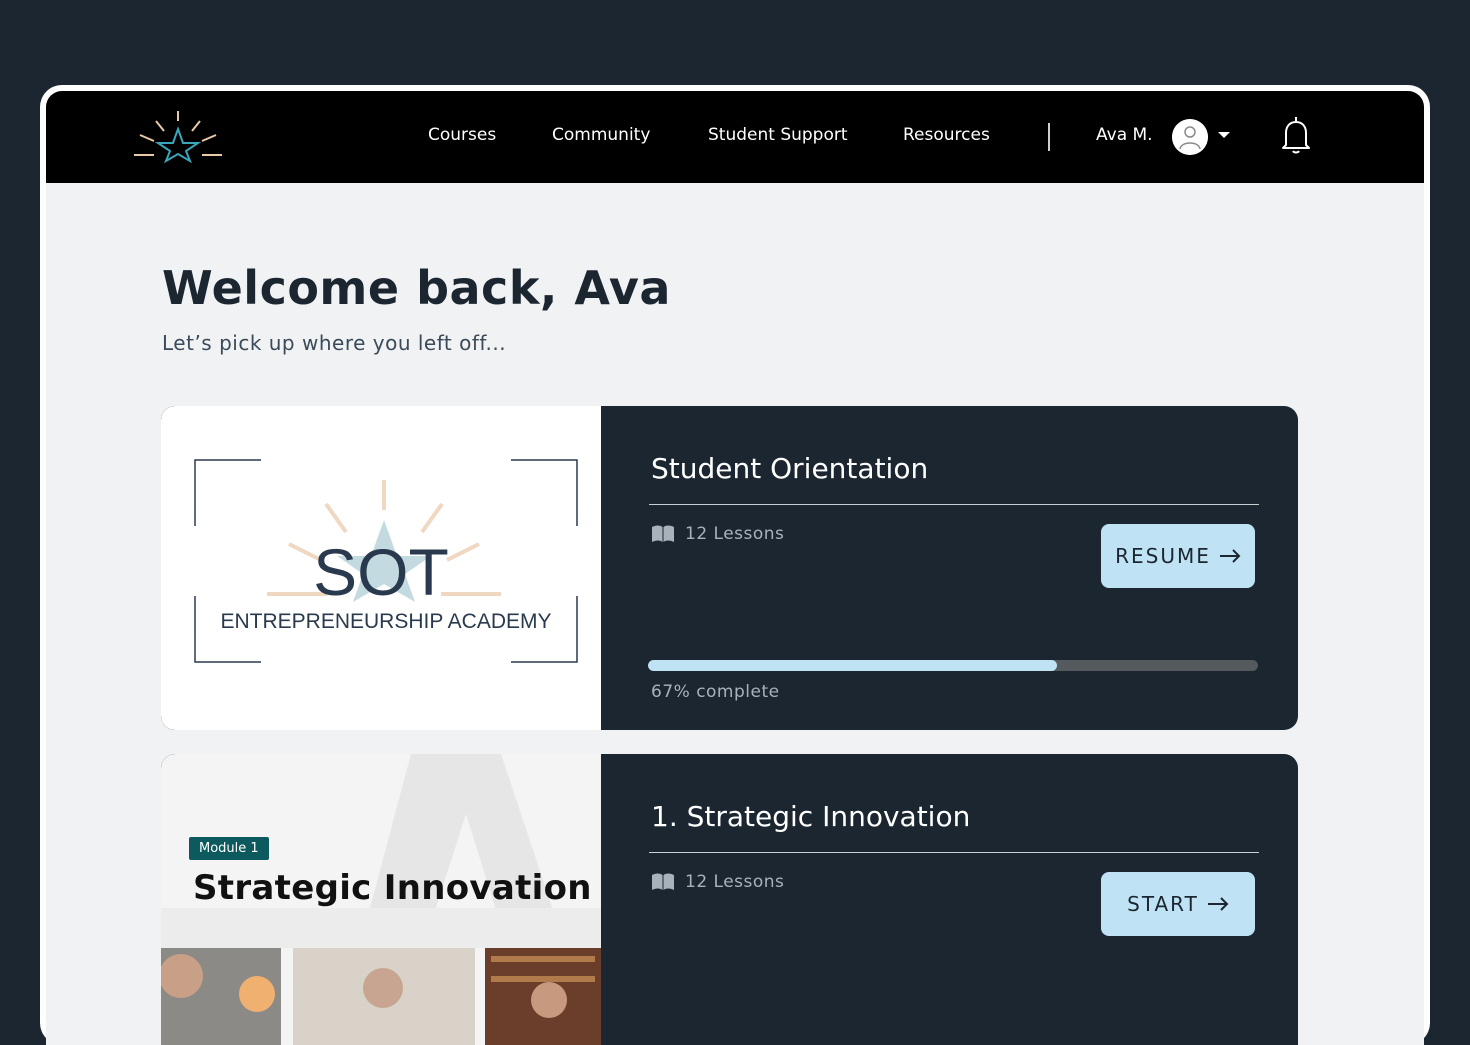  Describe the element at coordinates (1224, 135) in the screenshot. I see `caret-down-icon` at that location.